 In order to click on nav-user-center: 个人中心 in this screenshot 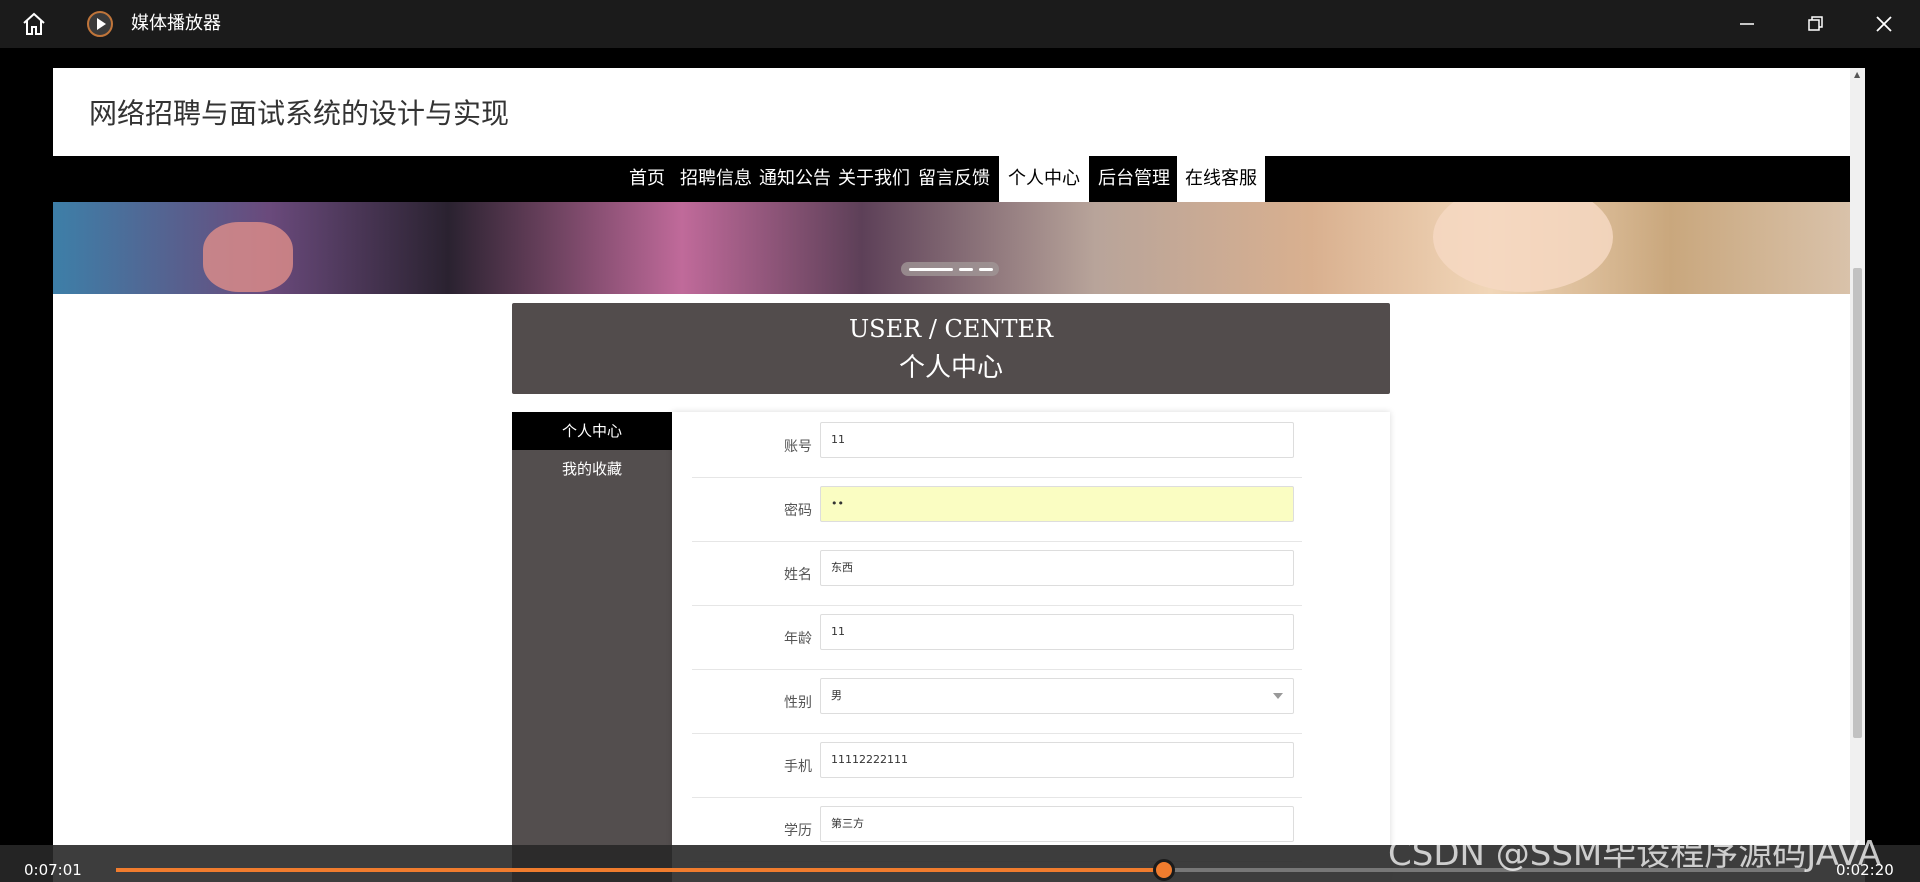, I will do `click(1044, 179)`.